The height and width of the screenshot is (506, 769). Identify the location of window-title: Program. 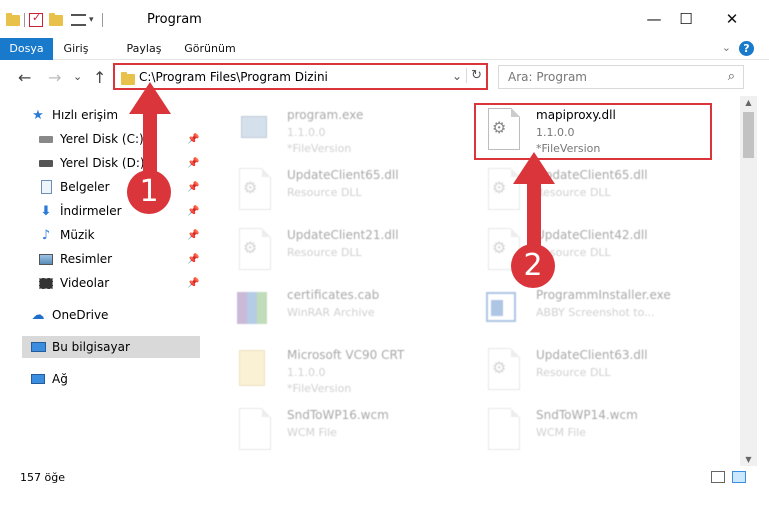
(174, 19).